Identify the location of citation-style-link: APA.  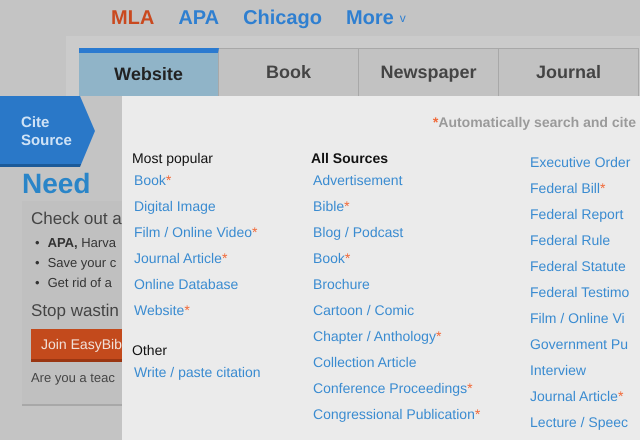
(199, 18).